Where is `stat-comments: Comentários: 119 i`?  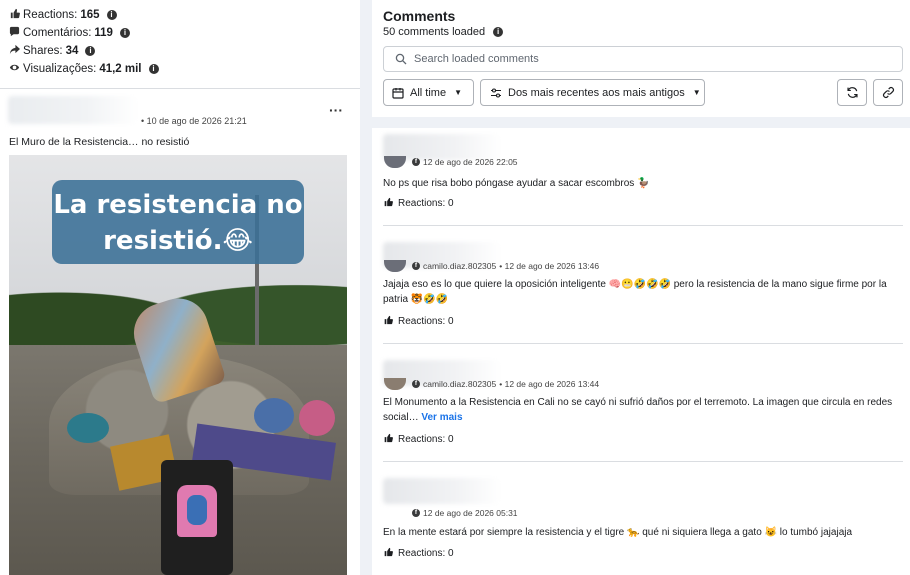 stat-comments: Comentários: 119 i is located at coordinates (83, 33).